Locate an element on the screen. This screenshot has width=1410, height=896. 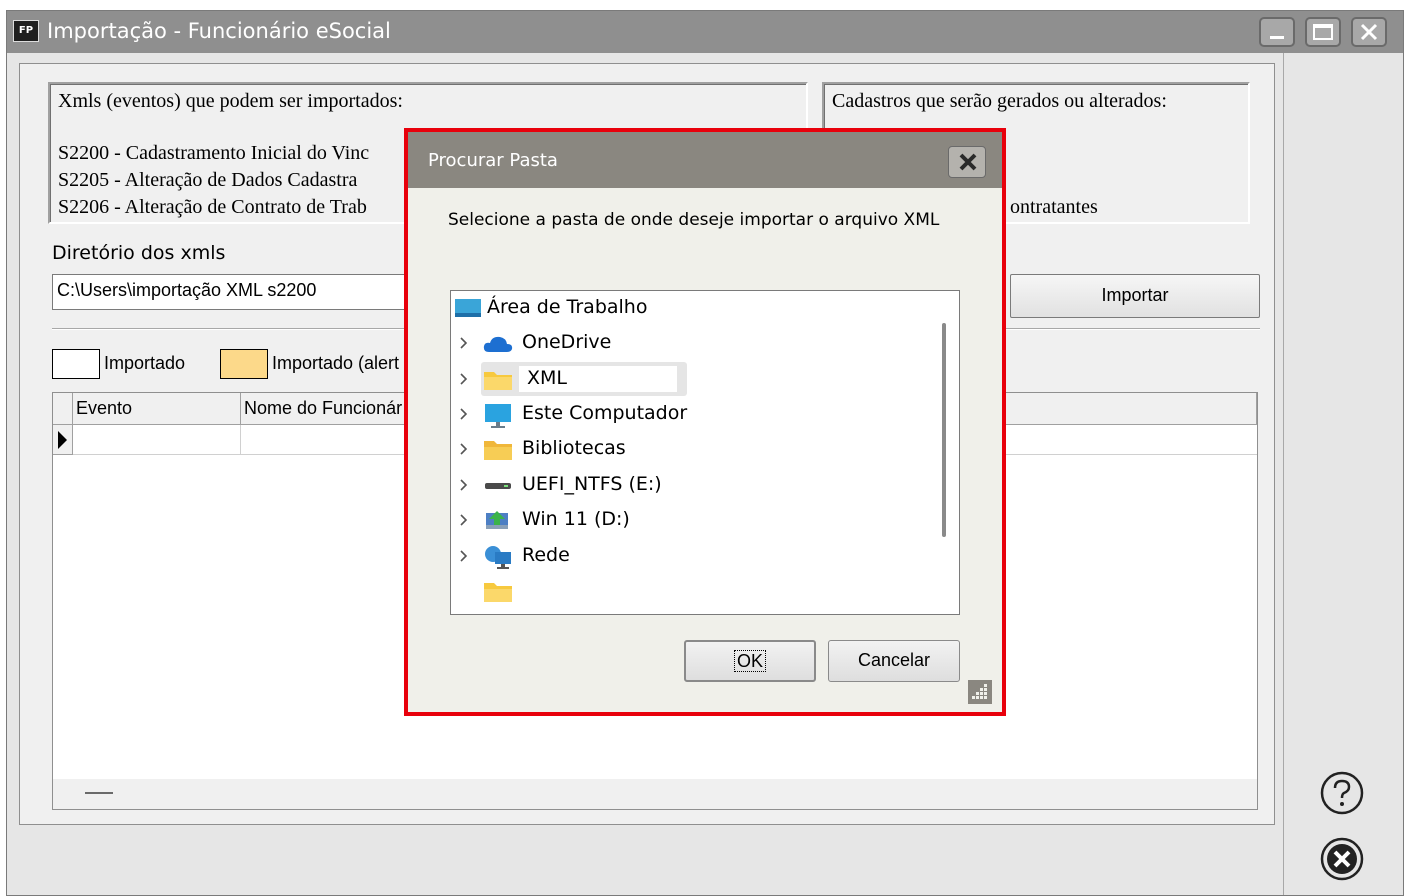
row-indicator is located at coordinates (63, 440).